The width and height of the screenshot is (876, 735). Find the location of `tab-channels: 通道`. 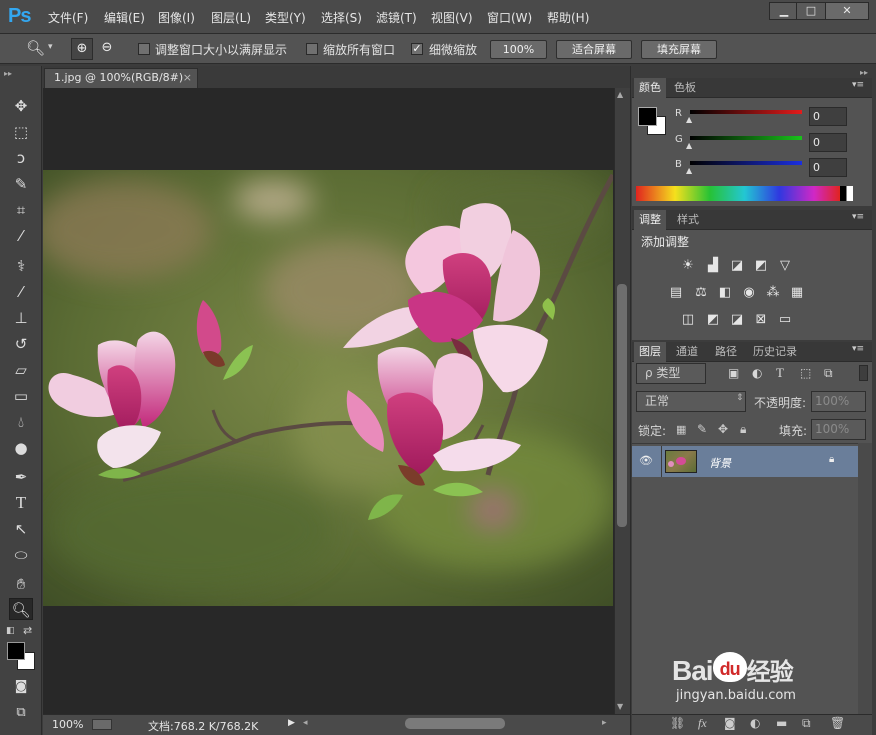

tab-channels: 通道 is located at coordinates (687, 352).